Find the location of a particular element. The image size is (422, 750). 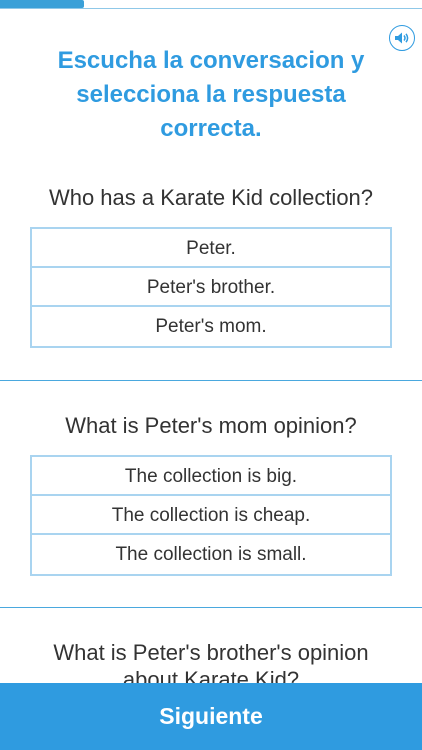

answer-option: The collection is cheap. is located at coordinates (211, 515).